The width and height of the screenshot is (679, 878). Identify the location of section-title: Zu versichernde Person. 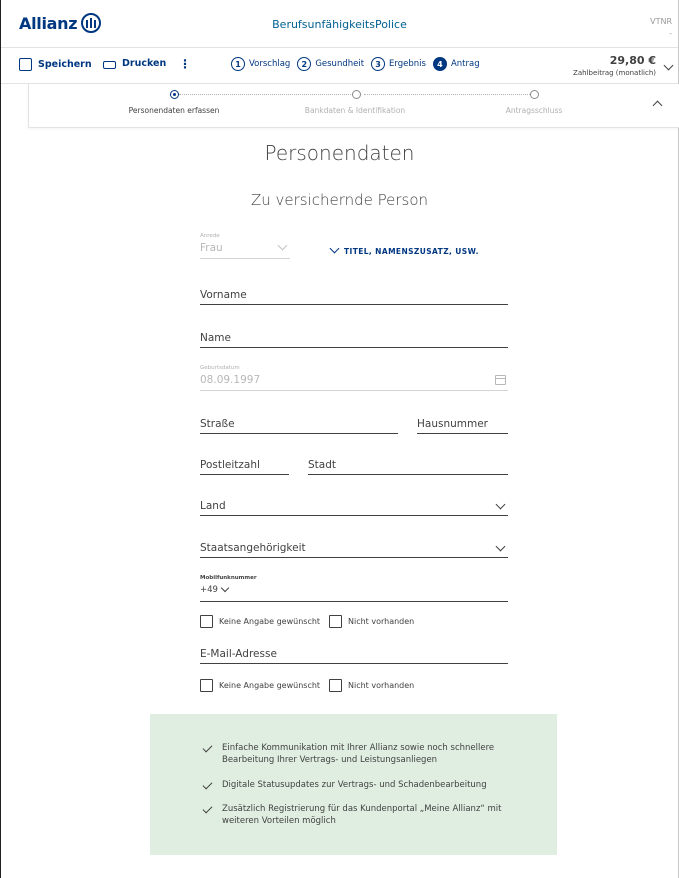
(339, 200).